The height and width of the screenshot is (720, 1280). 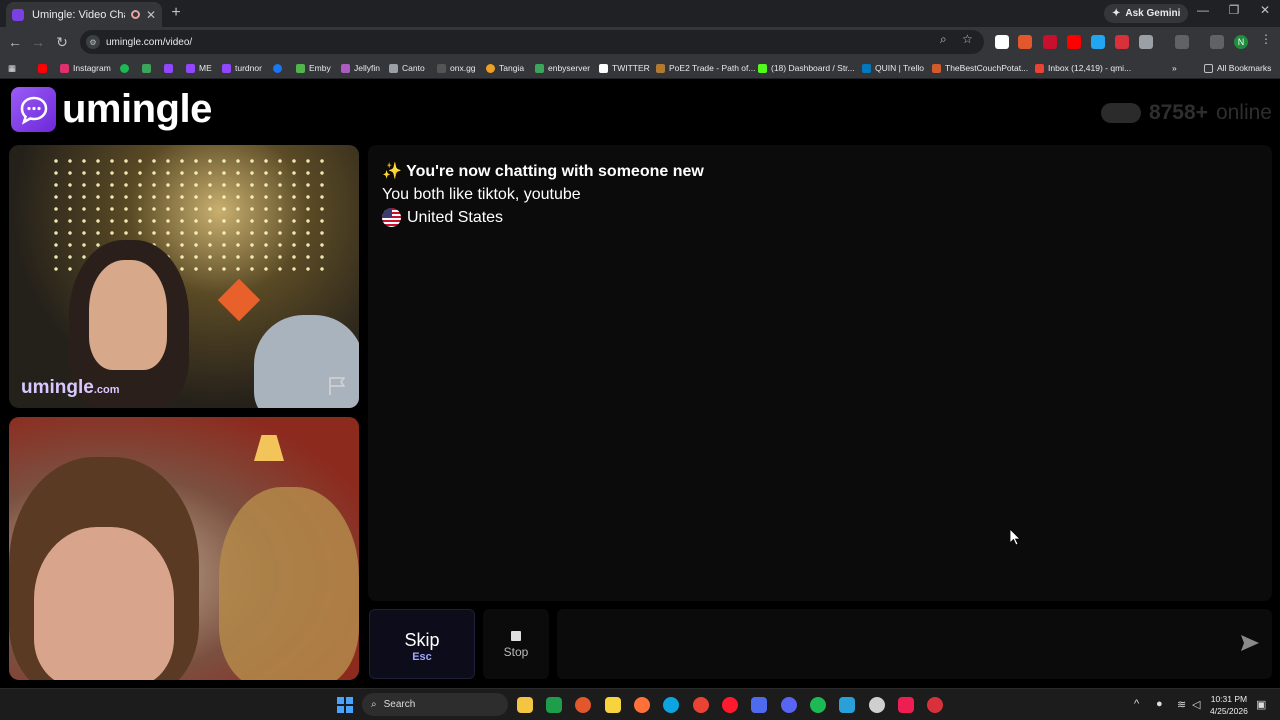 What do you see at coordinates (277, 68) in the screenshot?
I see `bookmark-facebook` at bounding box center [277, 68].